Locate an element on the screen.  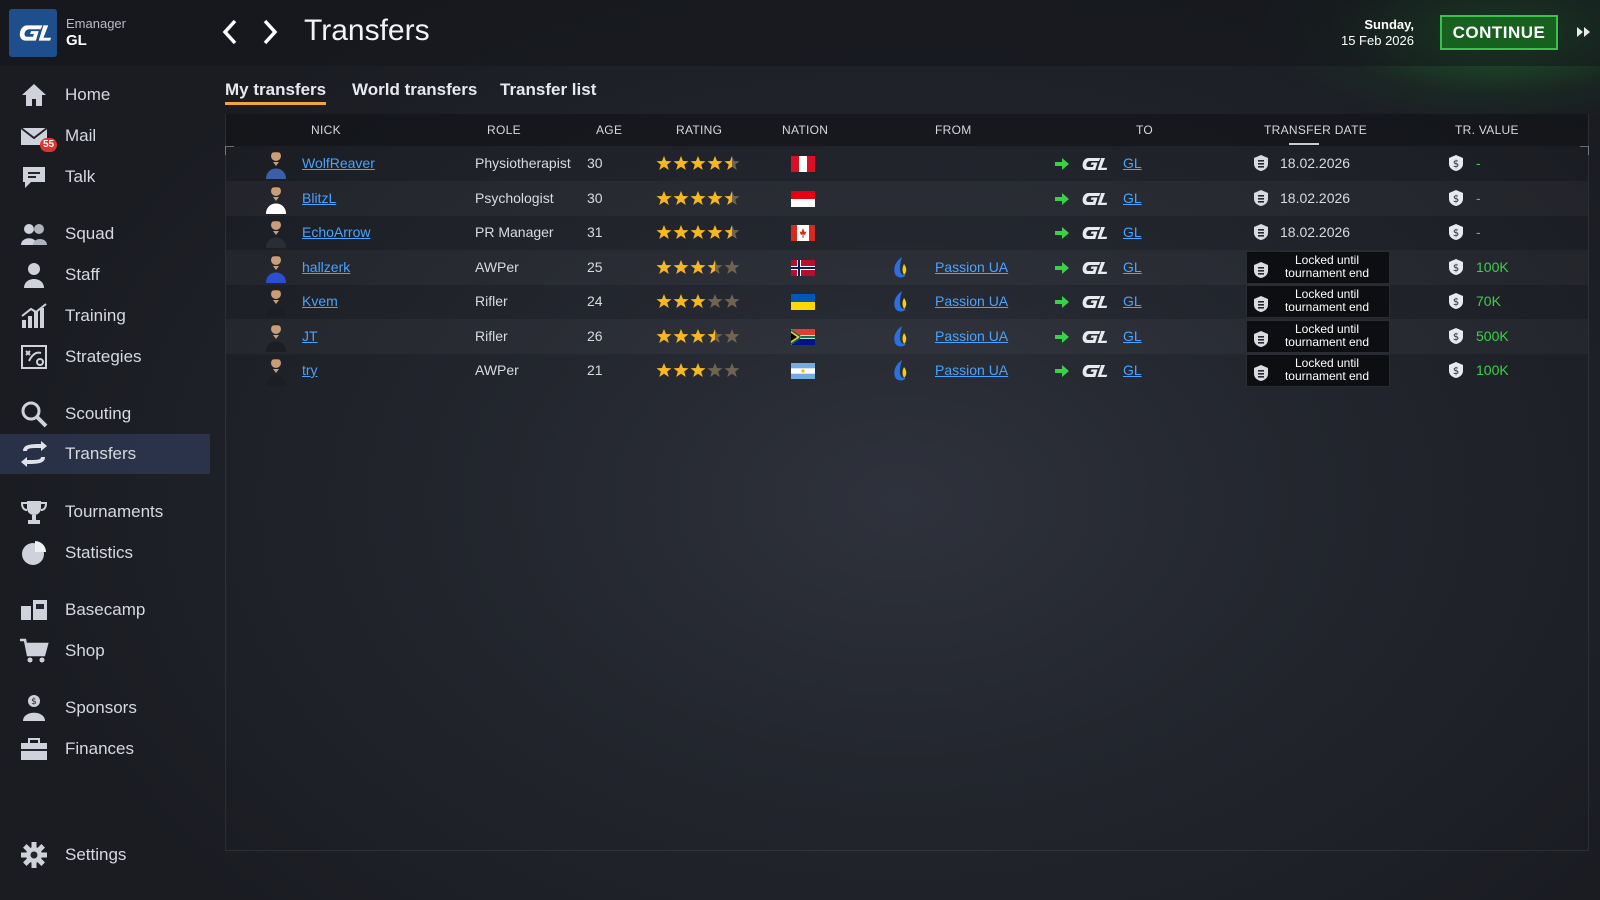
gear-icon is located at coordinates (34, 855).